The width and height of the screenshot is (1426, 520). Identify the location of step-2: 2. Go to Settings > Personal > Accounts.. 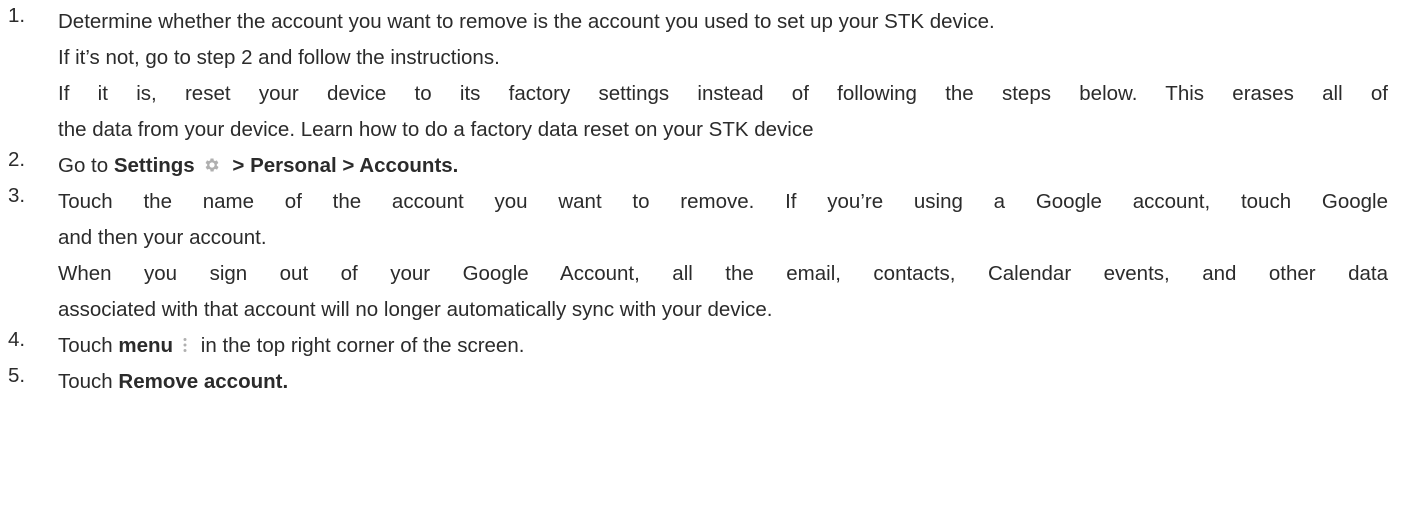
(713, 166).